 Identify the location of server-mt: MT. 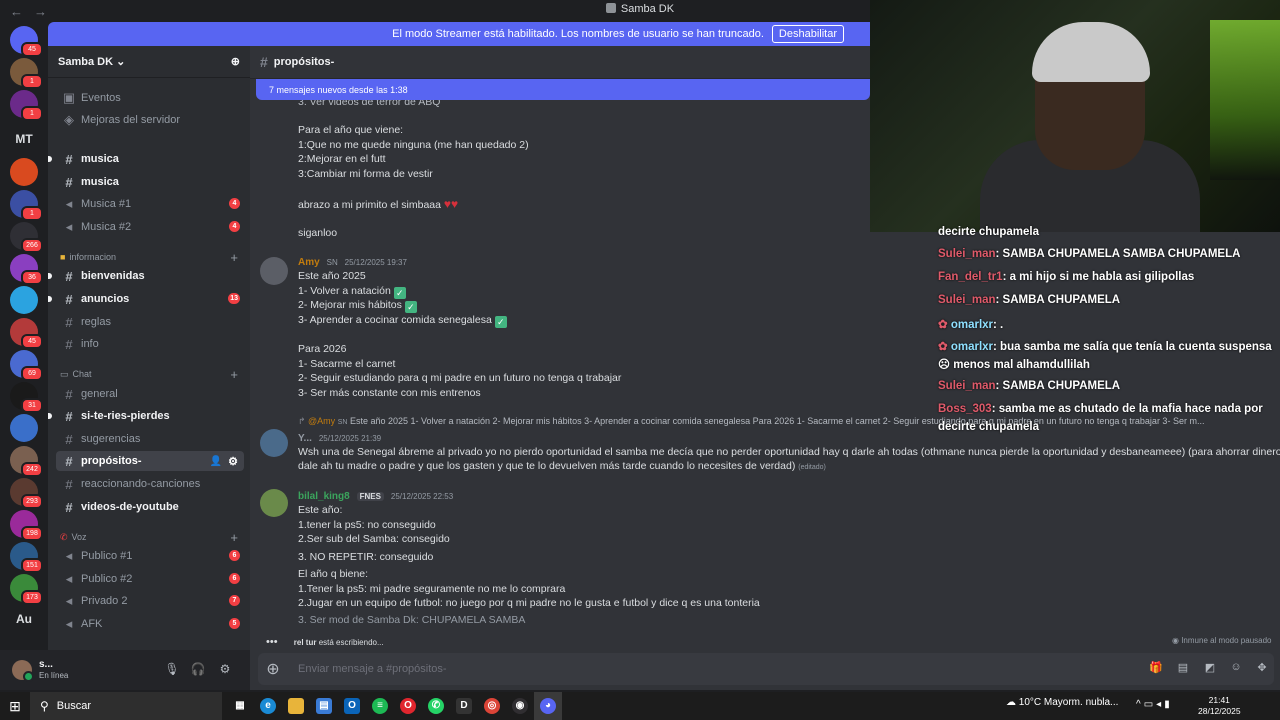
(24, 139).